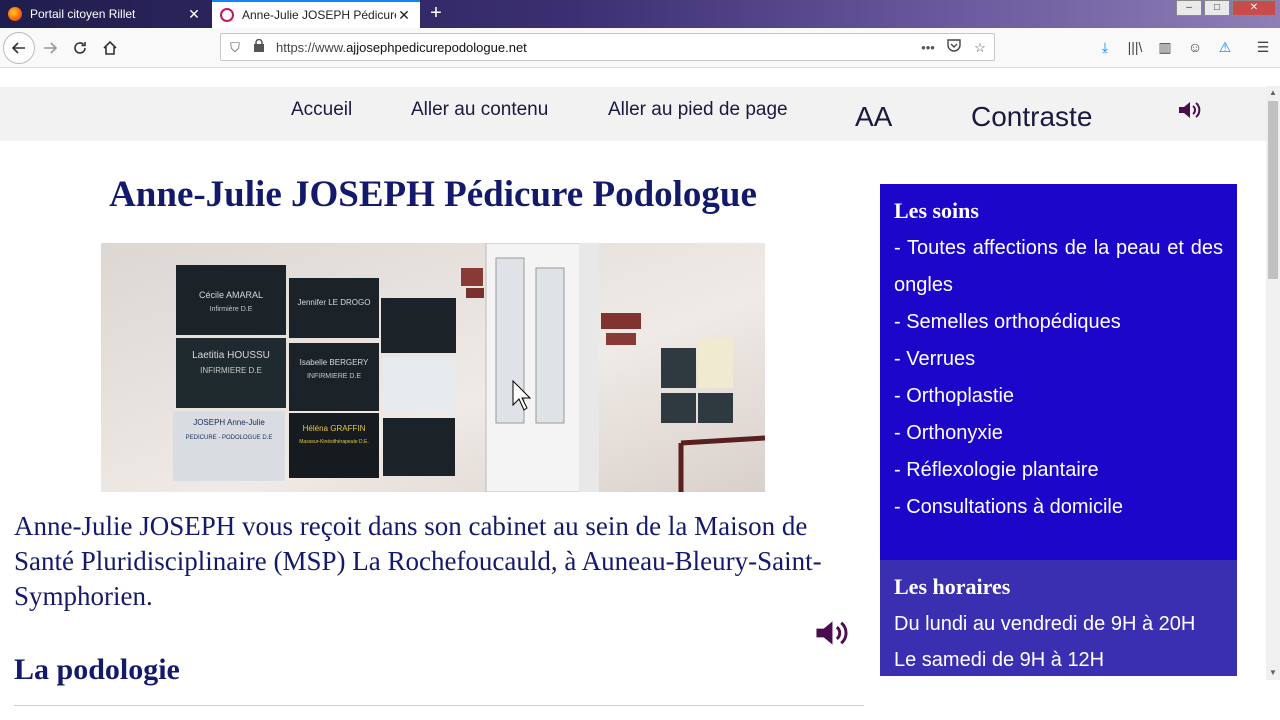 The width and height of the screenshot is (1280, 720). Describe the element at coordinates (954, 396) in the screenshot. I see `list-item: - Orthoplastie` at that location.